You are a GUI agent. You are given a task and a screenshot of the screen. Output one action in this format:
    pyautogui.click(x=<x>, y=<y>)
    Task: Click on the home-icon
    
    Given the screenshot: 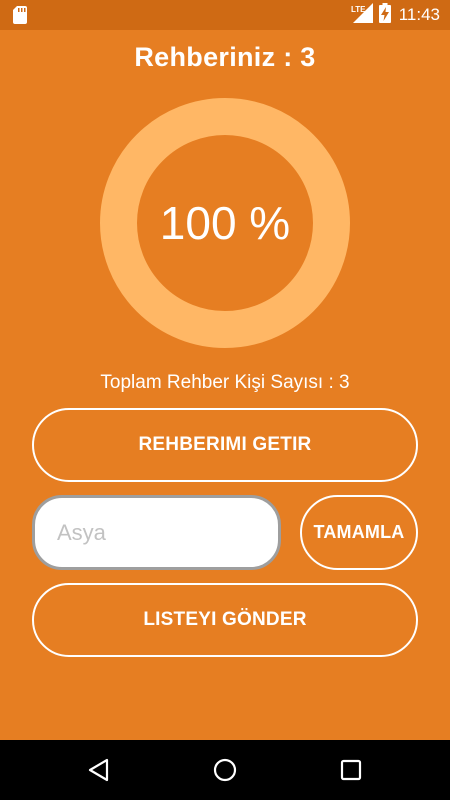 What is the action you would take?
    pyautogui.click(x=225, y=772)
    